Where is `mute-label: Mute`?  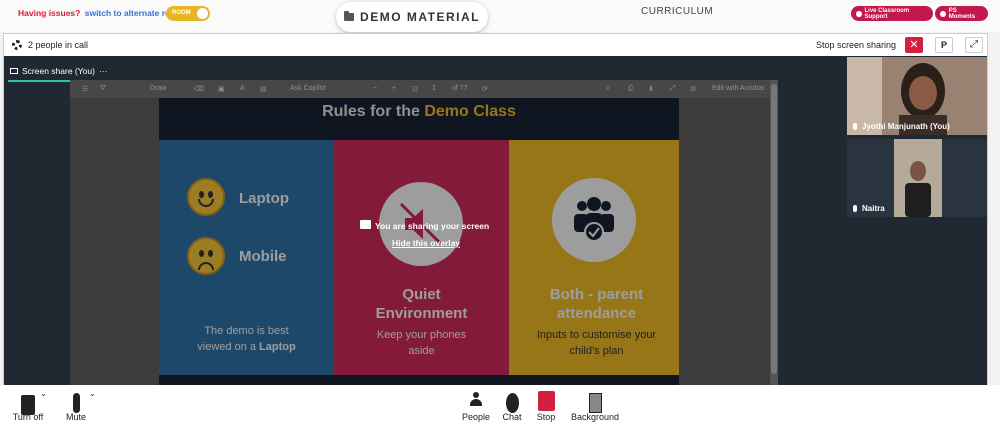 mute-label: Mute is located at coordinates (75, 417).